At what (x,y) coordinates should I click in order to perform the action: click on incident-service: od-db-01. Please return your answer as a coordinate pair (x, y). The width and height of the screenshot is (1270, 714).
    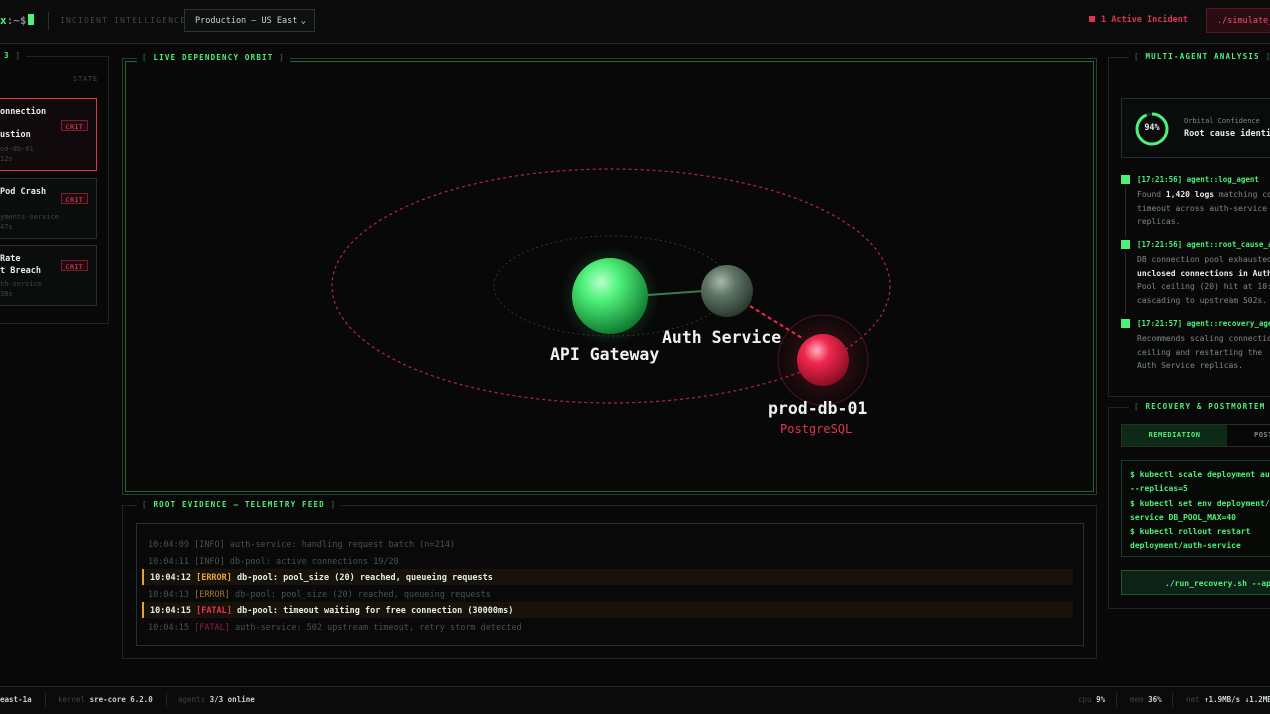
    Looking at the image, I should click on (17, 149).